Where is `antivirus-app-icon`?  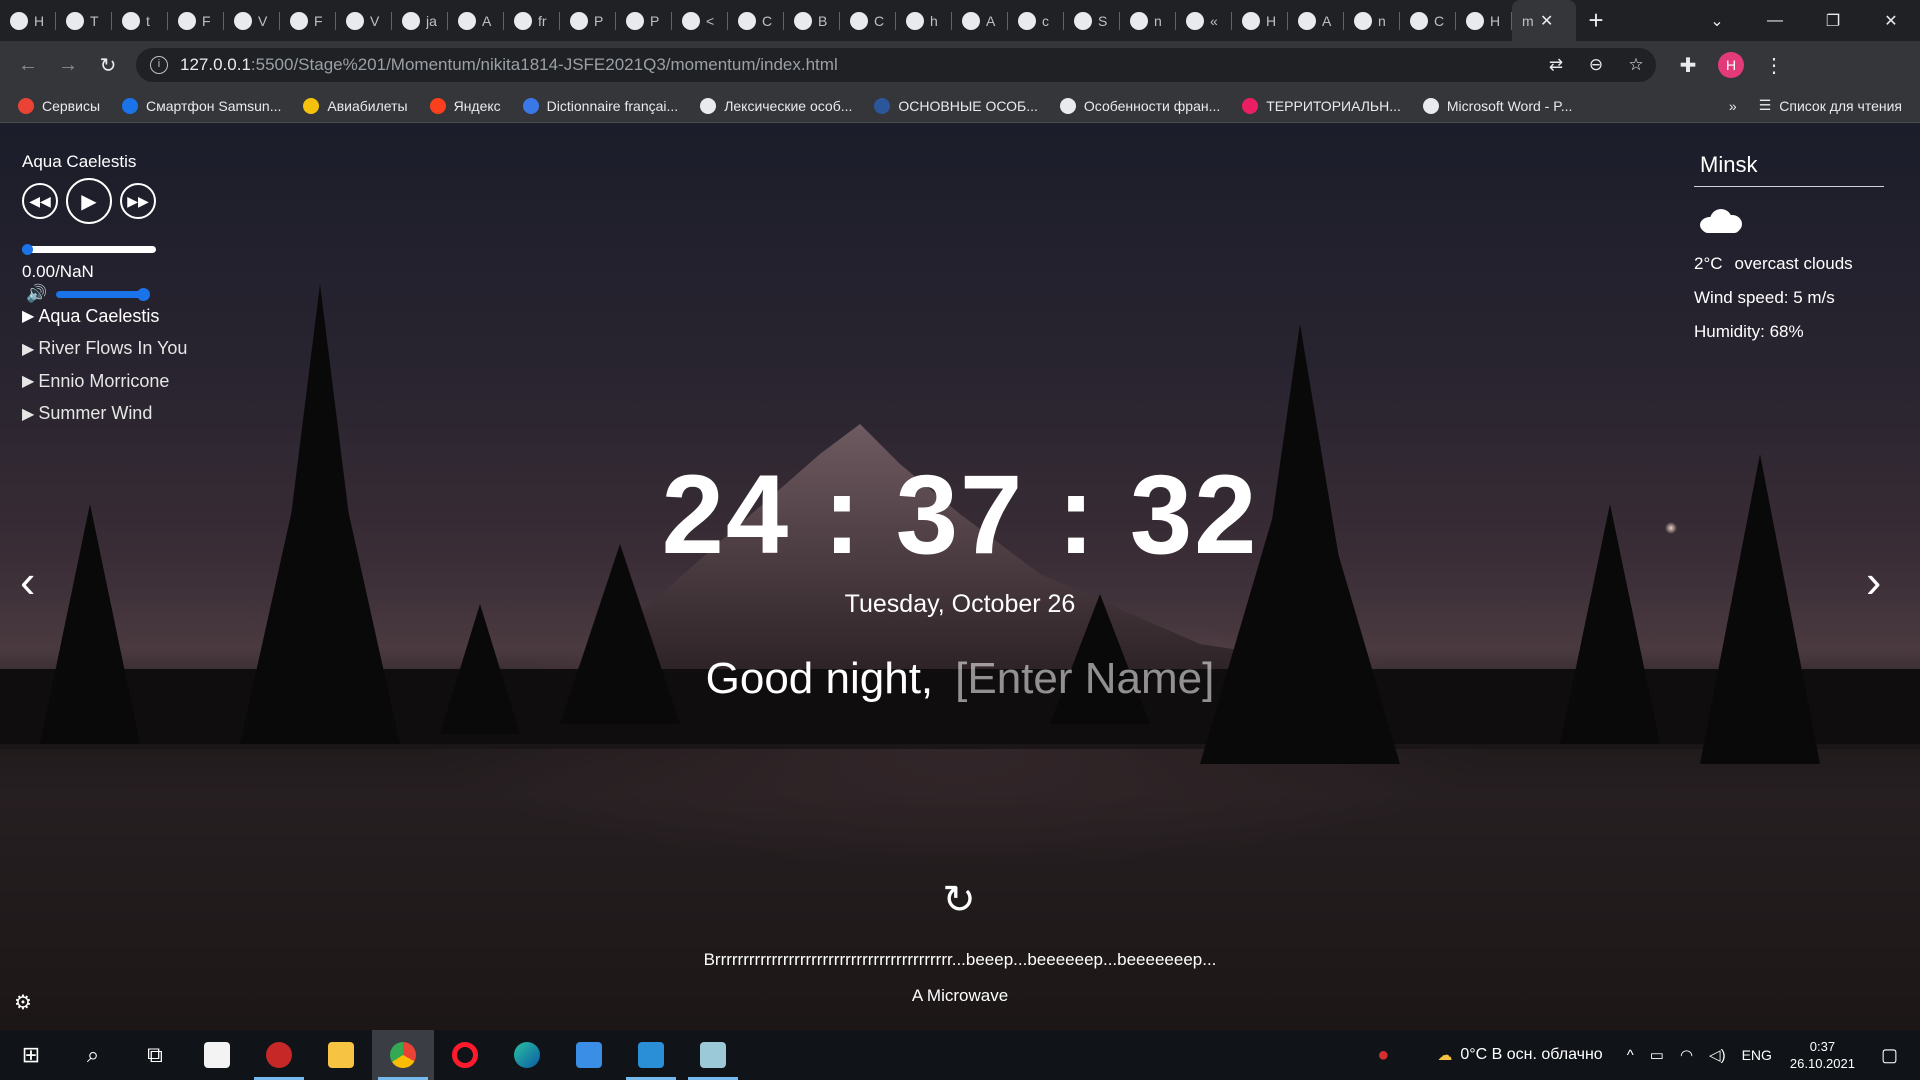
antivirus-app-icon is located at coordinates (279, 1055).